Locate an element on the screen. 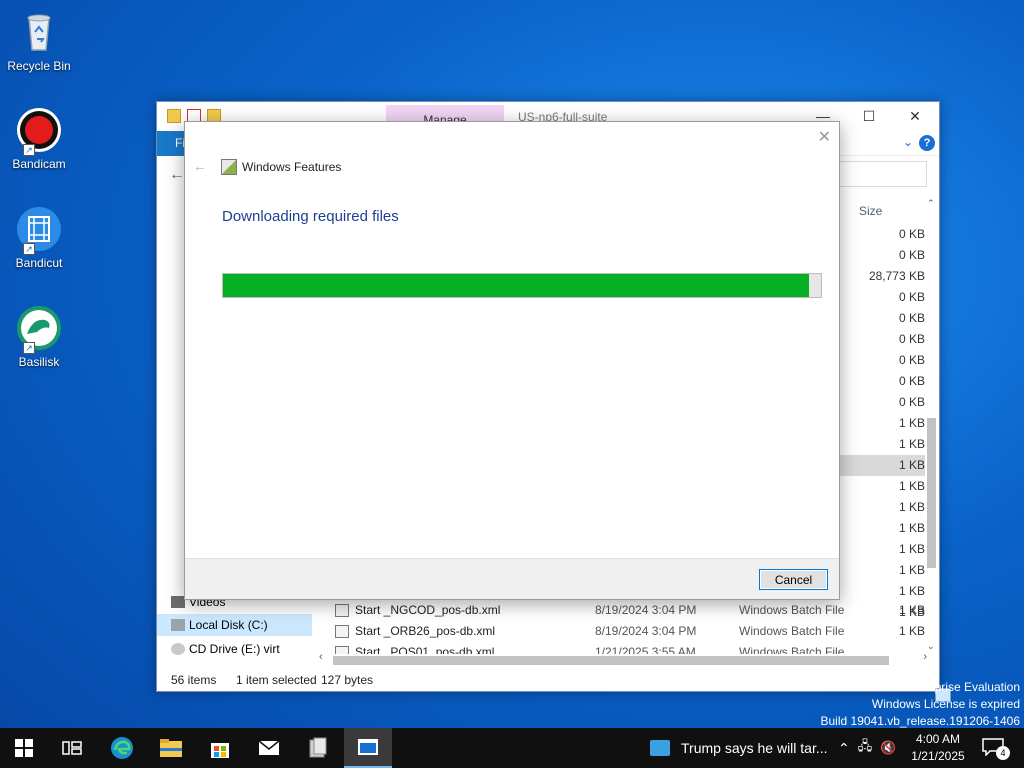 Image resolution: width=1024 pixels, height=768 pixels. windows-logo-icon is located at coordinates (24, 748).